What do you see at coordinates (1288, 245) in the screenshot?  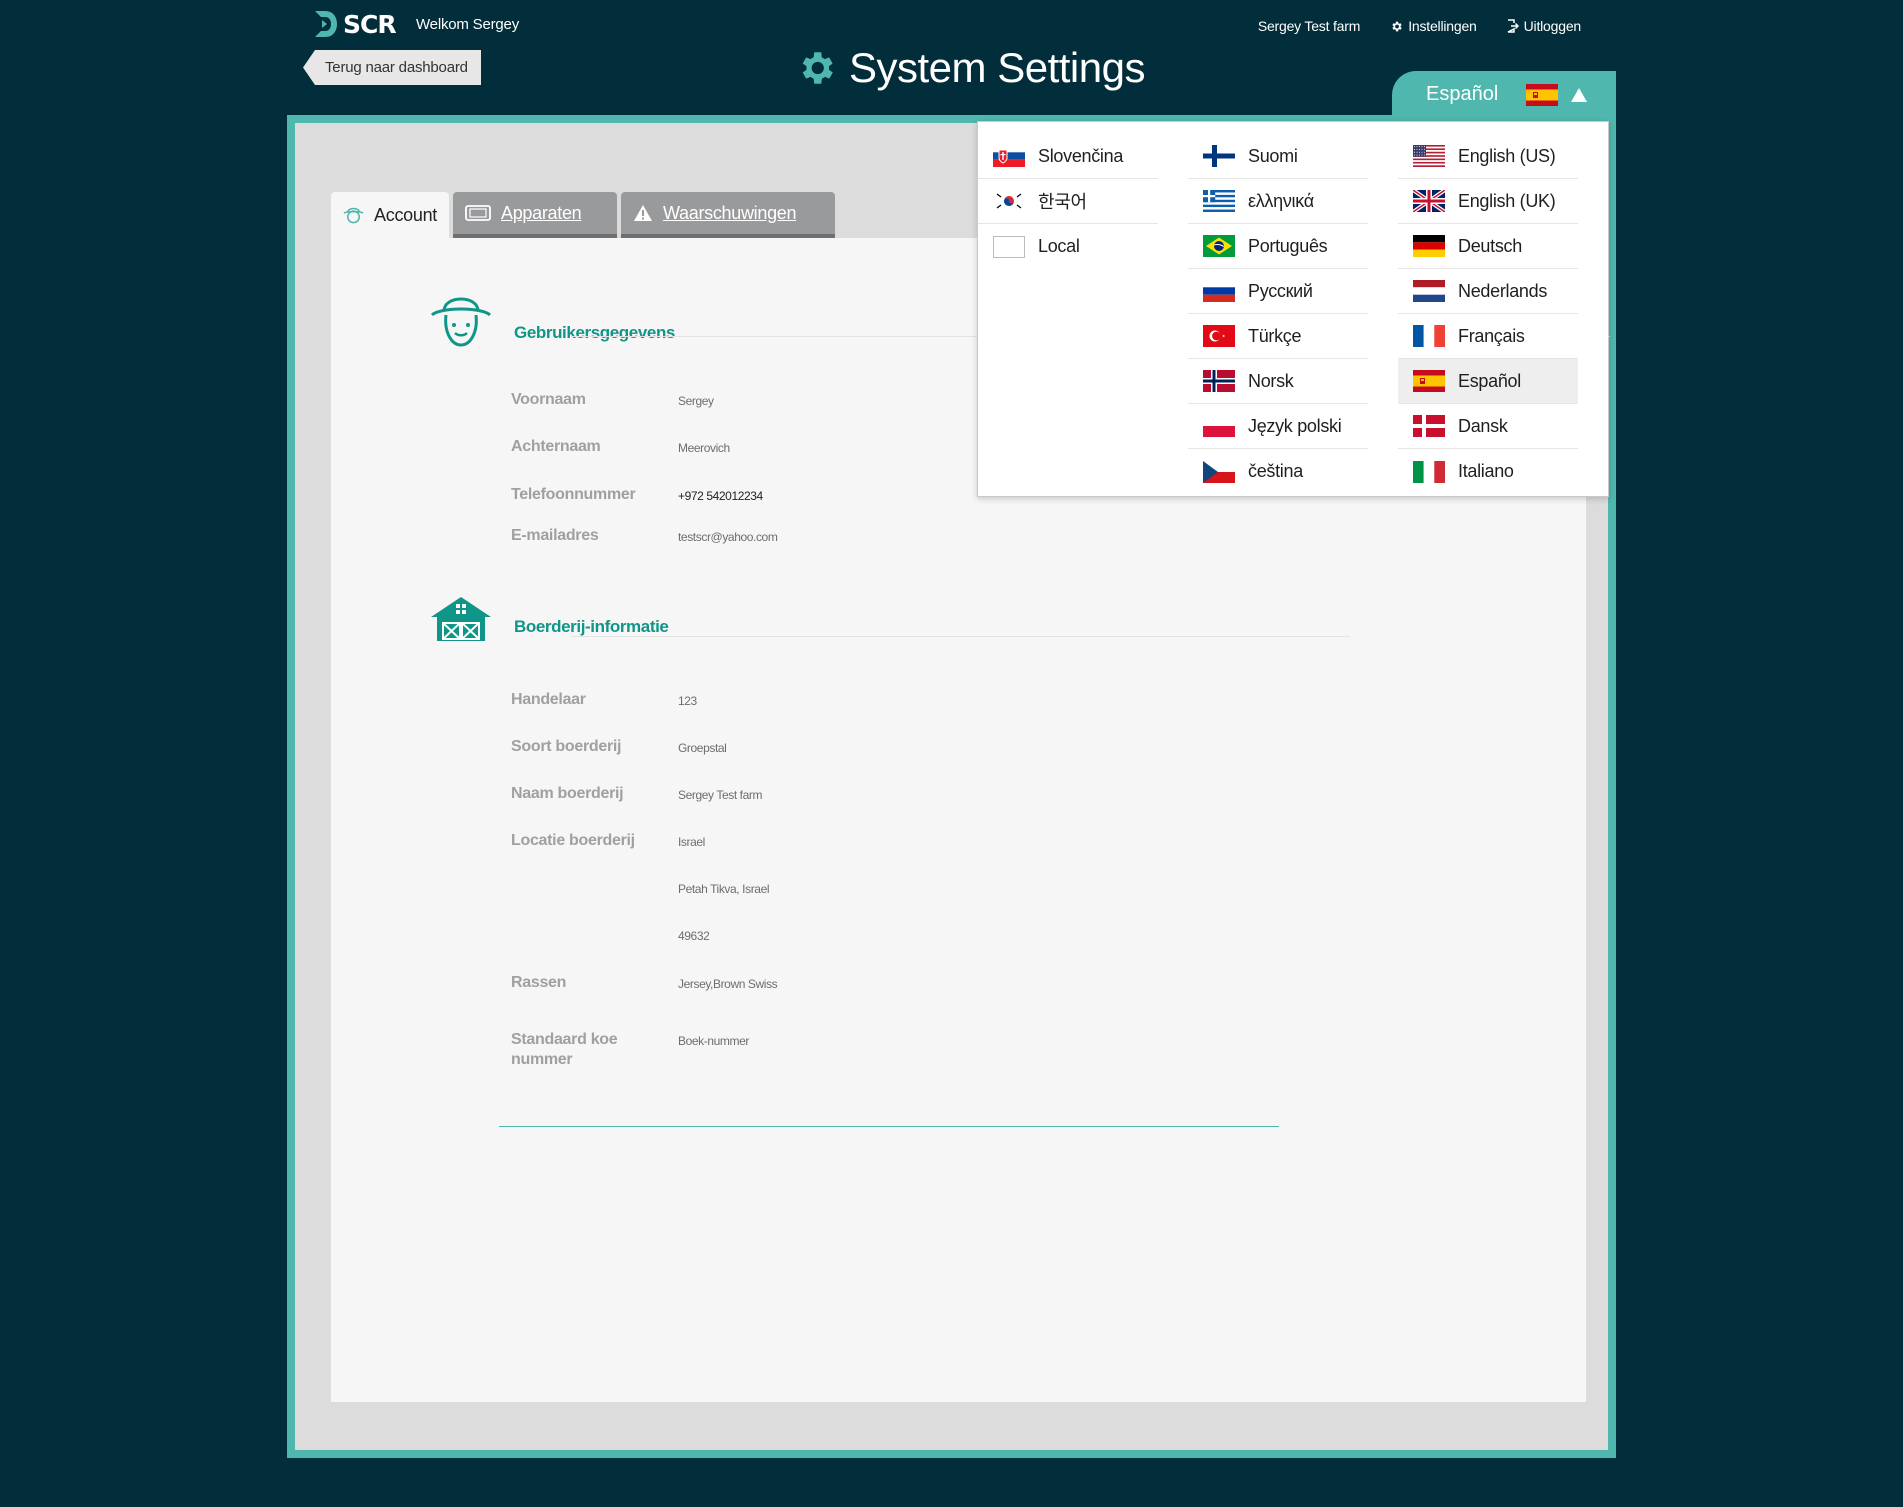 I see `language-option-label: Português` at bounding box center [1288, 245].